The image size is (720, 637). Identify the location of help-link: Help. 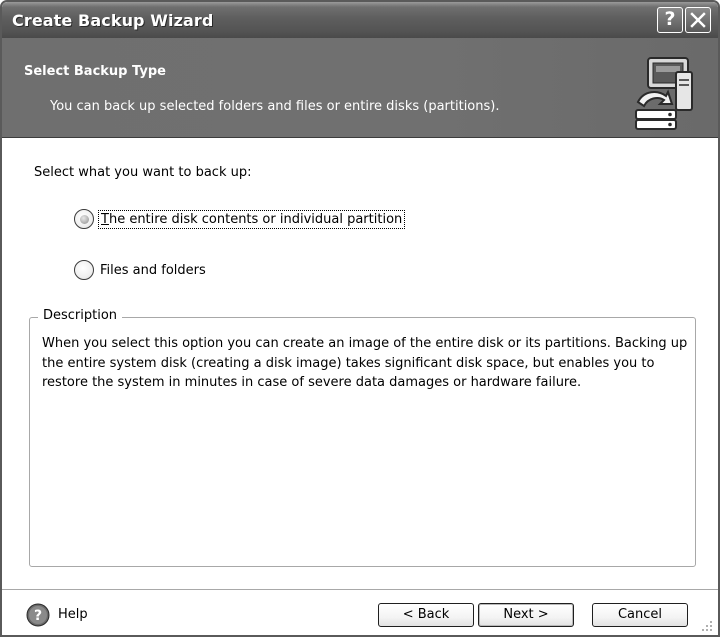
(73, 614).